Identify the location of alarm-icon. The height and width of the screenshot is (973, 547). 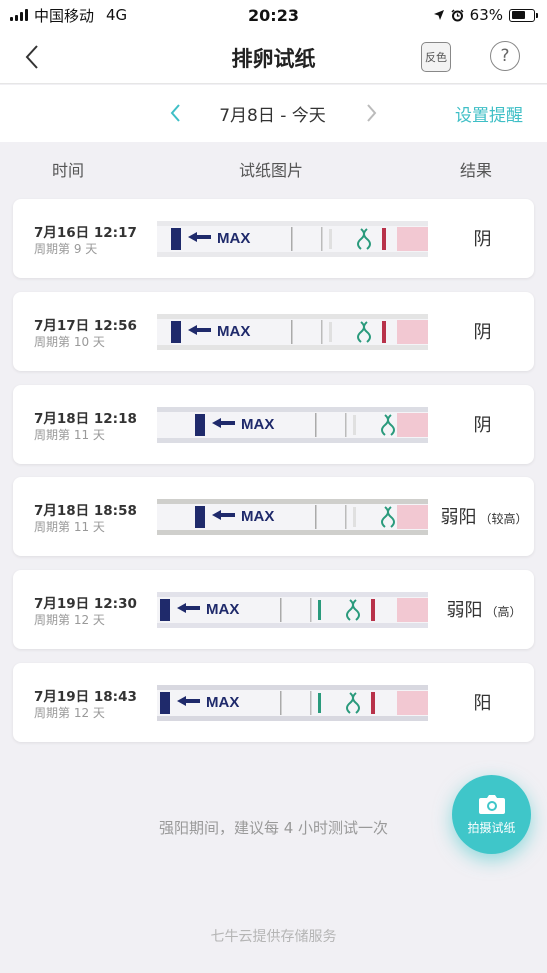
(457, 14).